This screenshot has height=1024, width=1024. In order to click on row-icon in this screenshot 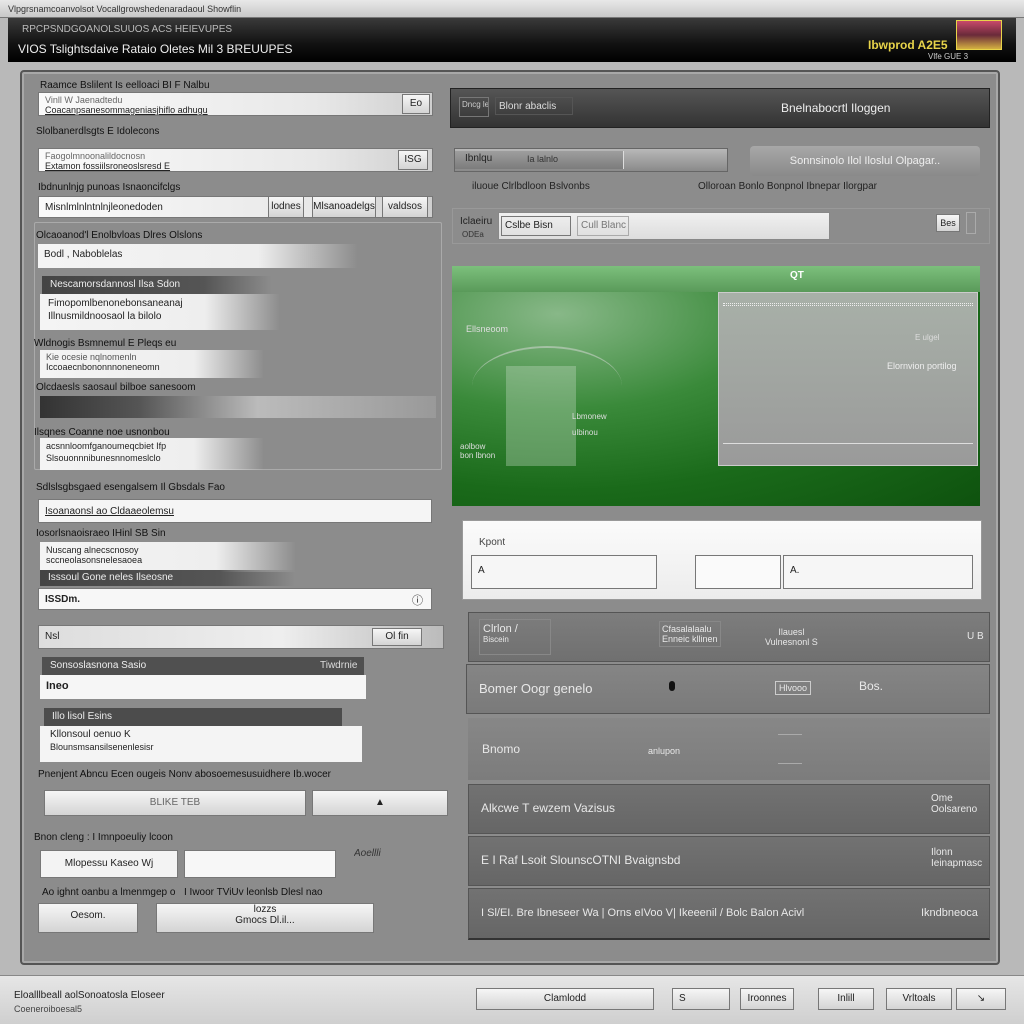, I will do `click(790, 749)`.